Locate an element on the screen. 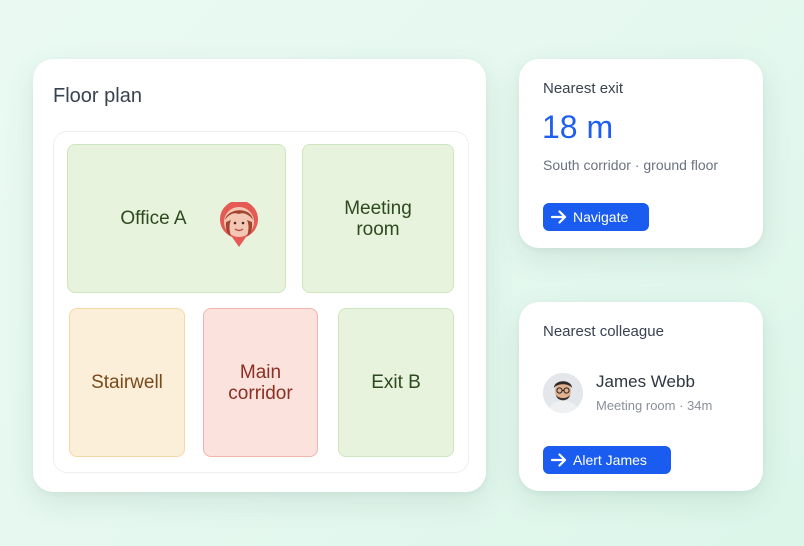  navigate-button-label: Navigate is located at coordinates (601, 217).